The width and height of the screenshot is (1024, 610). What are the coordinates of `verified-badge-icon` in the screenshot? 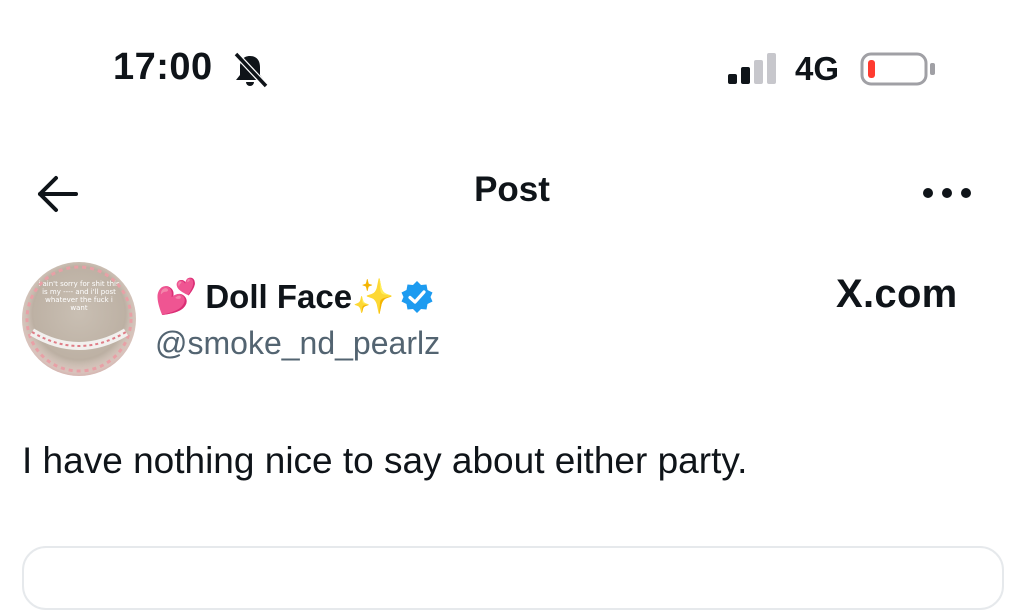 It's located at (417, 297).